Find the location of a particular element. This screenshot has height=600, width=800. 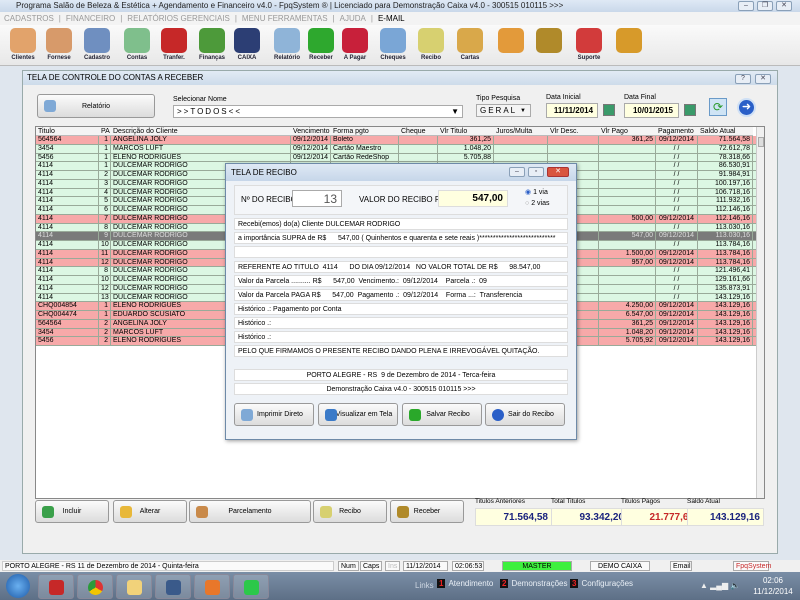

go-arrow-icon: ➜ is located at coordinates (746, 107).